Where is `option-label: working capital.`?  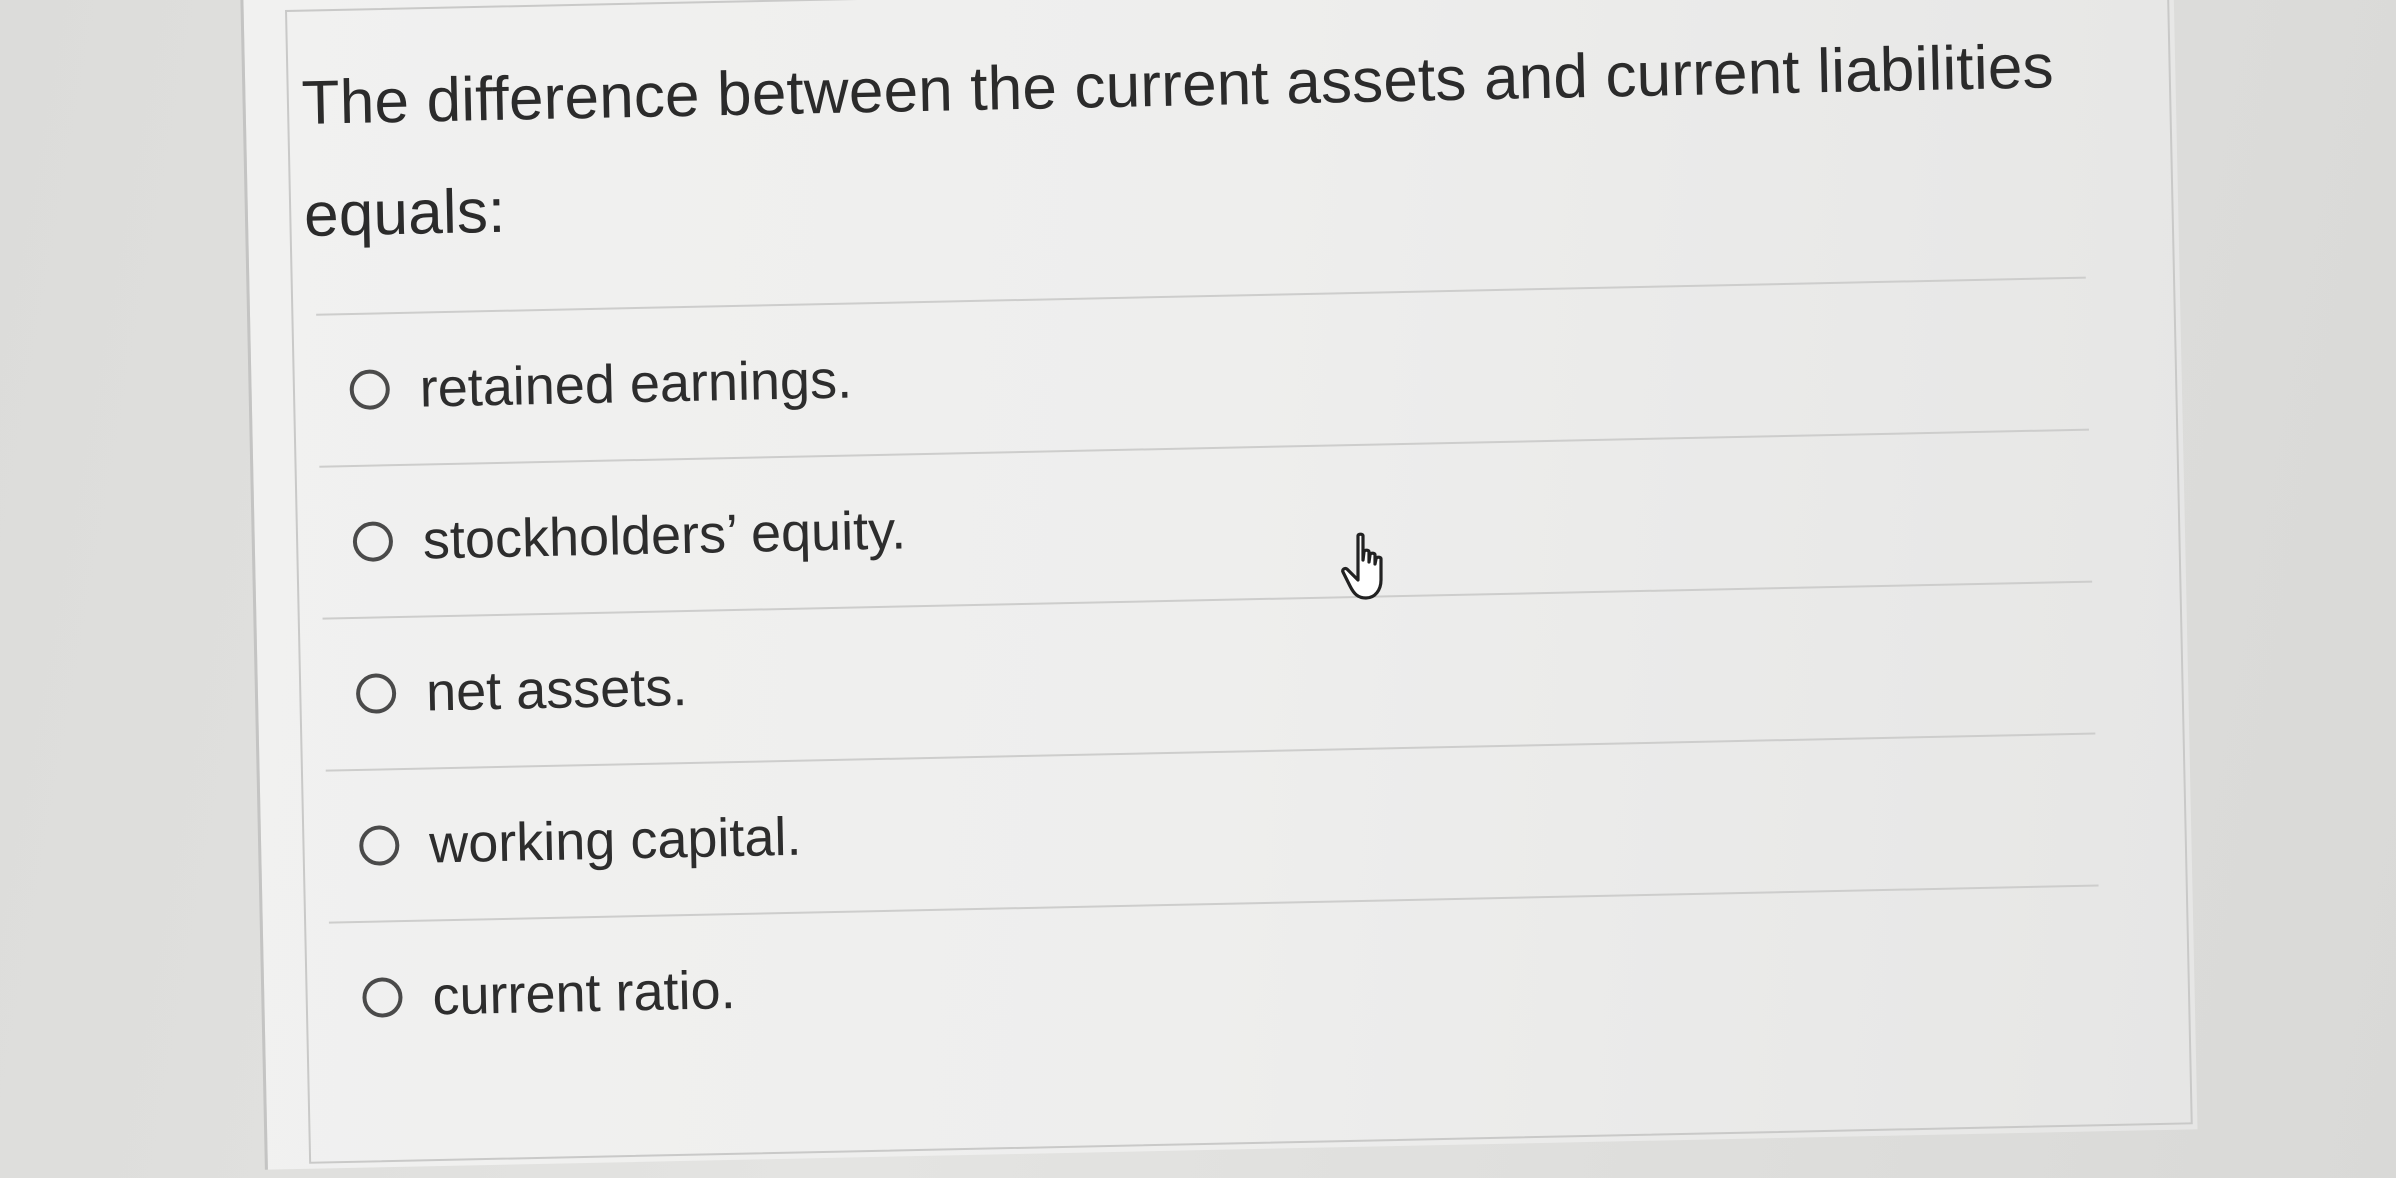
option-label: working capital. is located at coordinates (615, 840).